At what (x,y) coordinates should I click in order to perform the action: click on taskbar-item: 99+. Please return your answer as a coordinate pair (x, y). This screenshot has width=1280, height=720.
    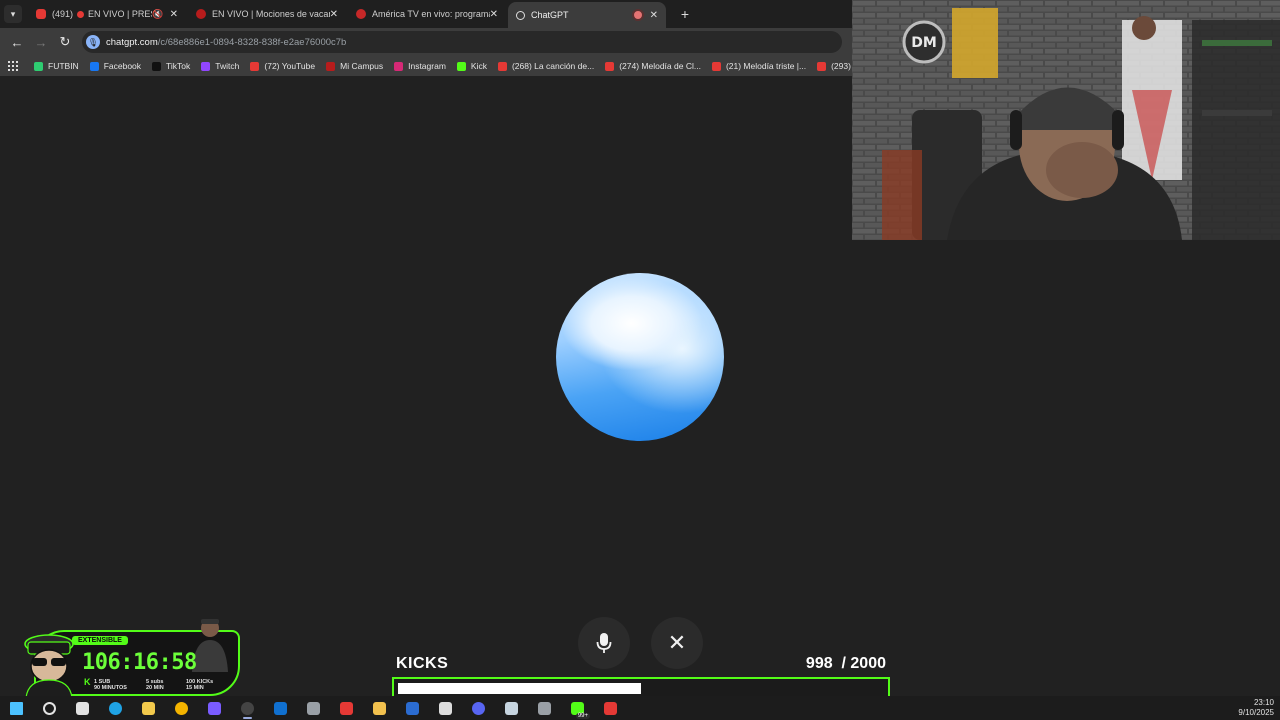
    Looking at the image, I should click on (577, 708).